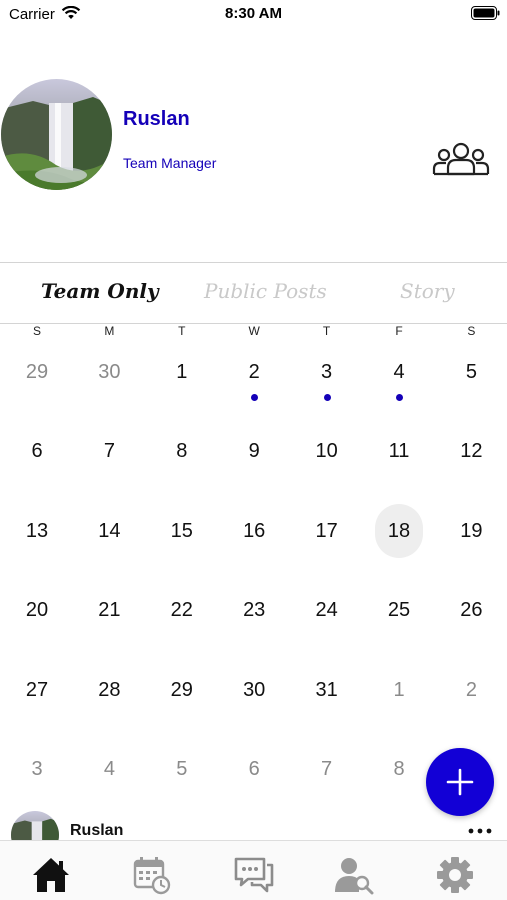  I want to click on day-number: 24, so click(326, 610).